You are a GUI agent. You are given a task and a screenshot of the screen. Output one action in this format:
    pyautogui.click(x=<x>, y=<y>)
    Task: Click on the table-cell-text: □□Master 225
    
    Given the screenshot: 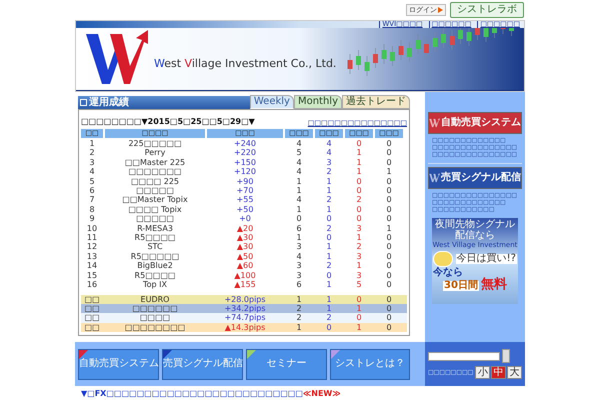 What is the action you would take?
    pyautogui.click(x=155, y=163)
    